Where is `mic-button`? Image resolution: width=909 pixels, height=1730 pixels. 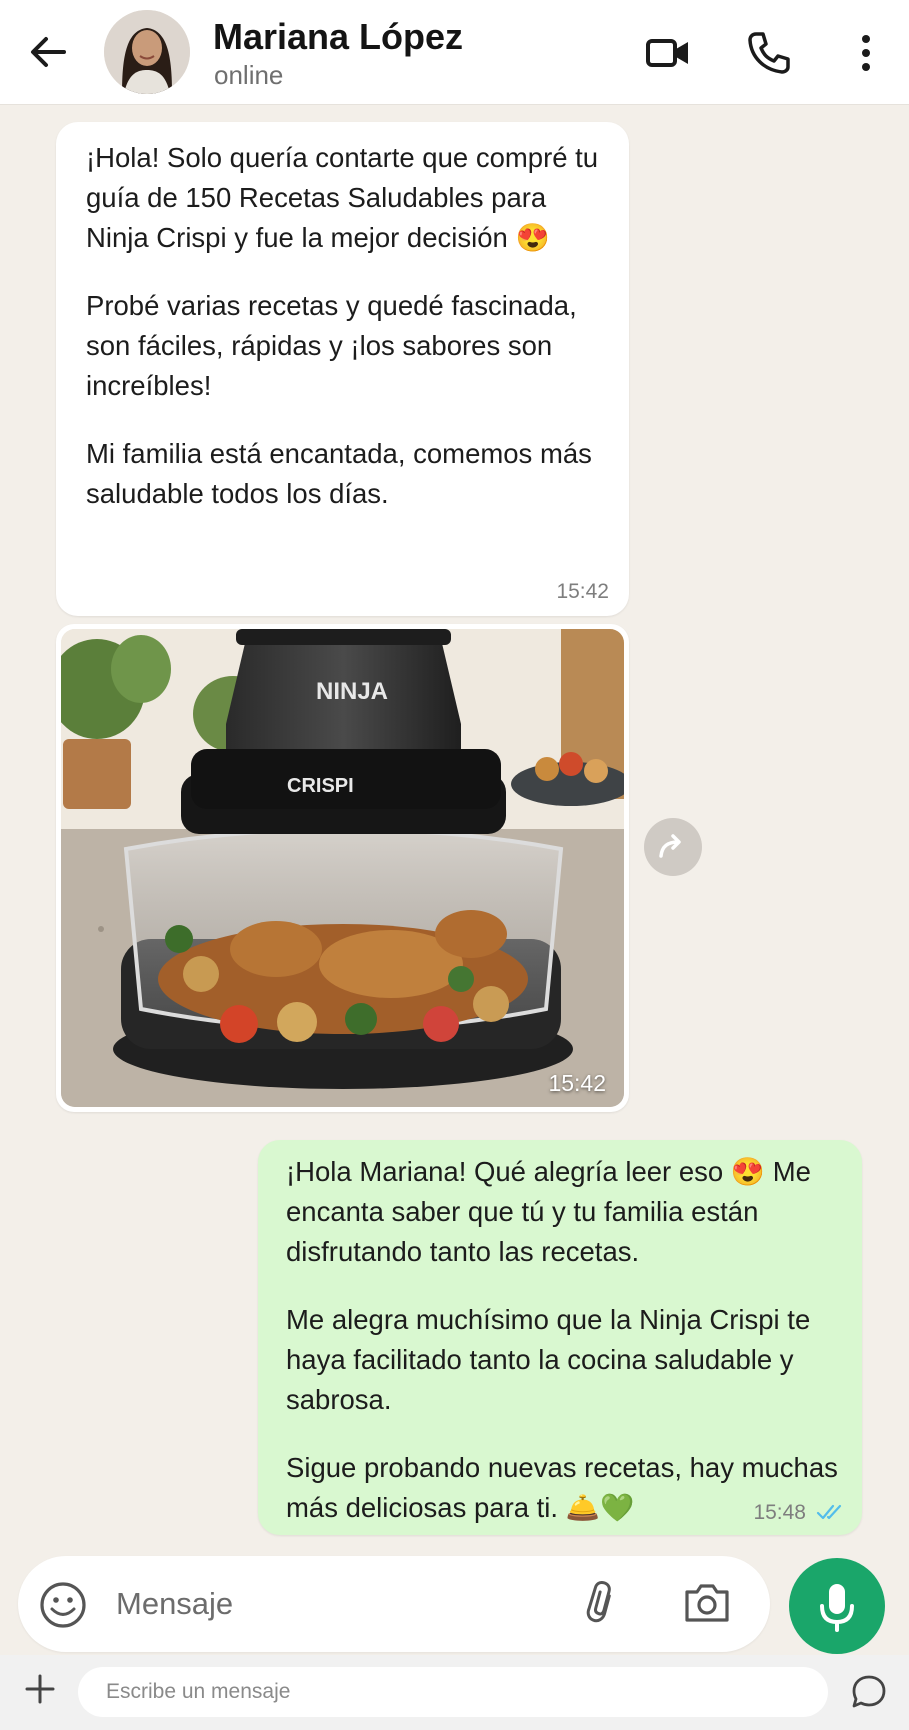 mic-button is located at coordinates (837, 1606).